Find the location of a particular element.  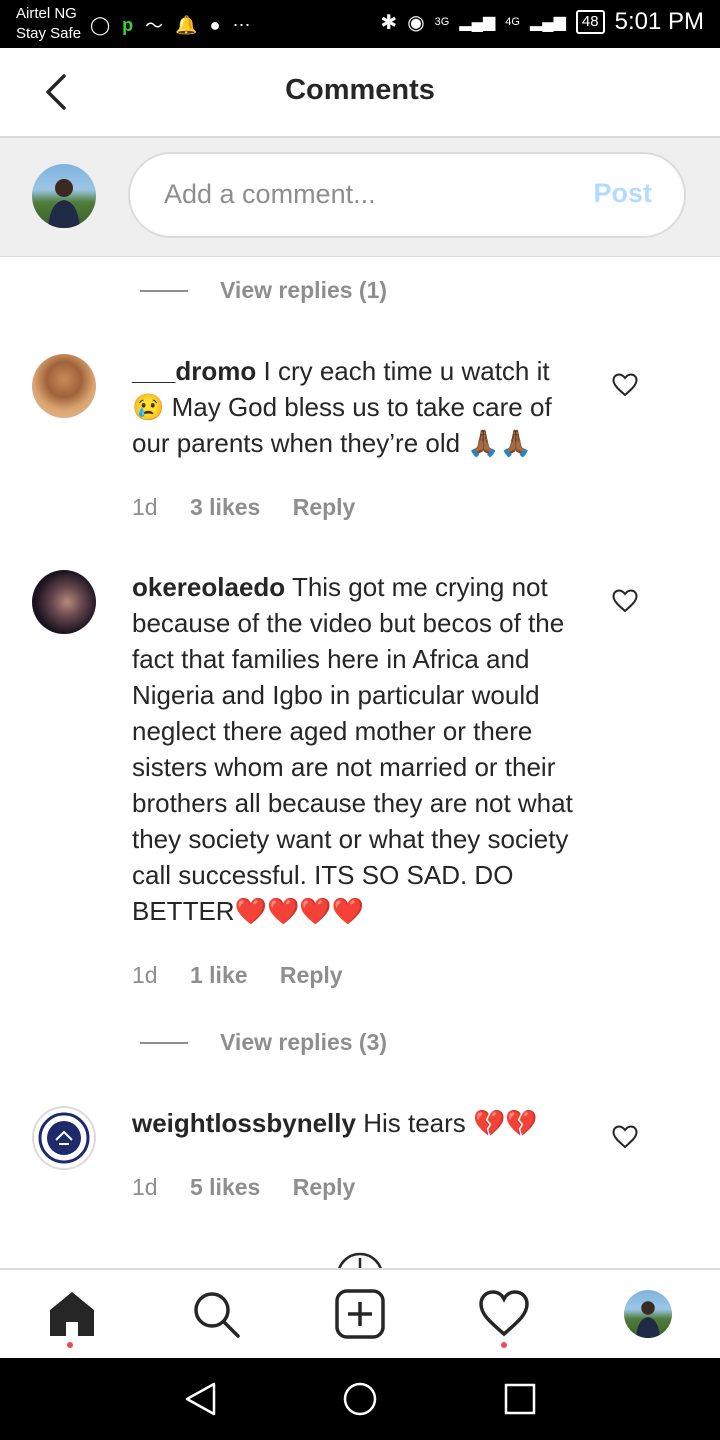

brand-logo-icon is located at coordinates (64, 1138).